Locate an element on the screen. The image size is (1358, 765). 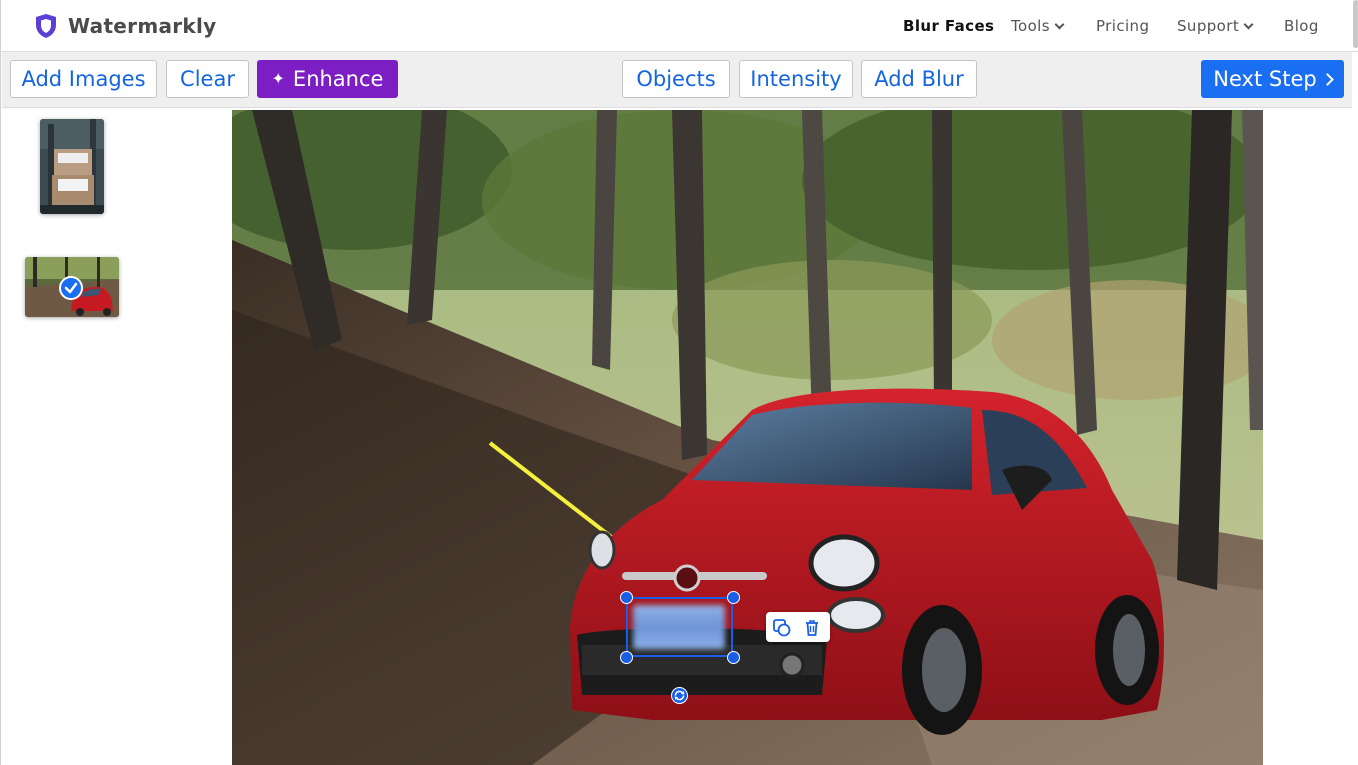
shield-icon is located at coordinates (46, 26).